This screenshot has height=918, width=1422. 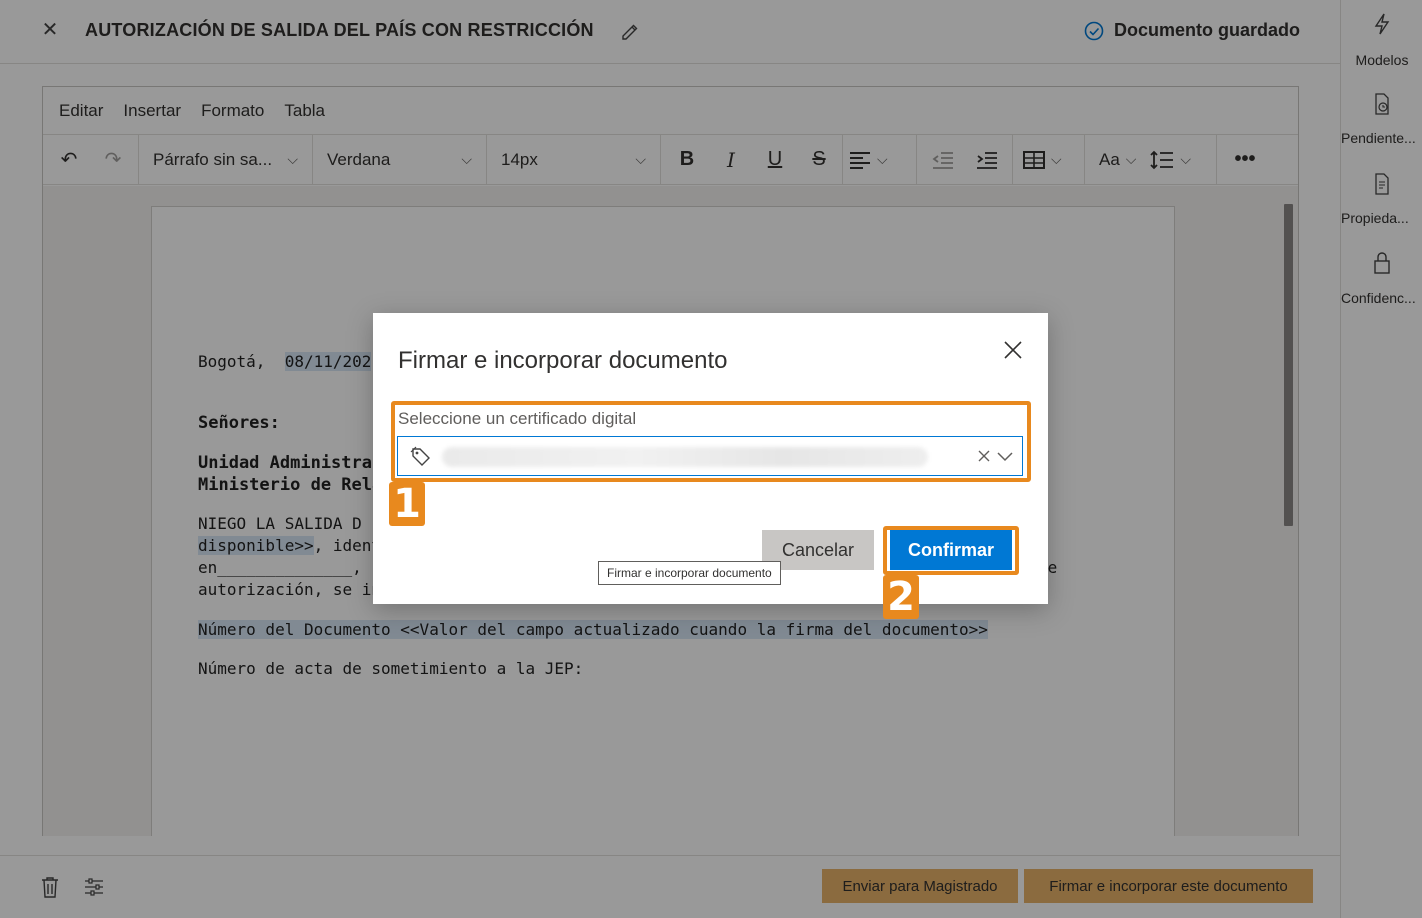 I want to click on close-icon, so click(x=1013, y=350).